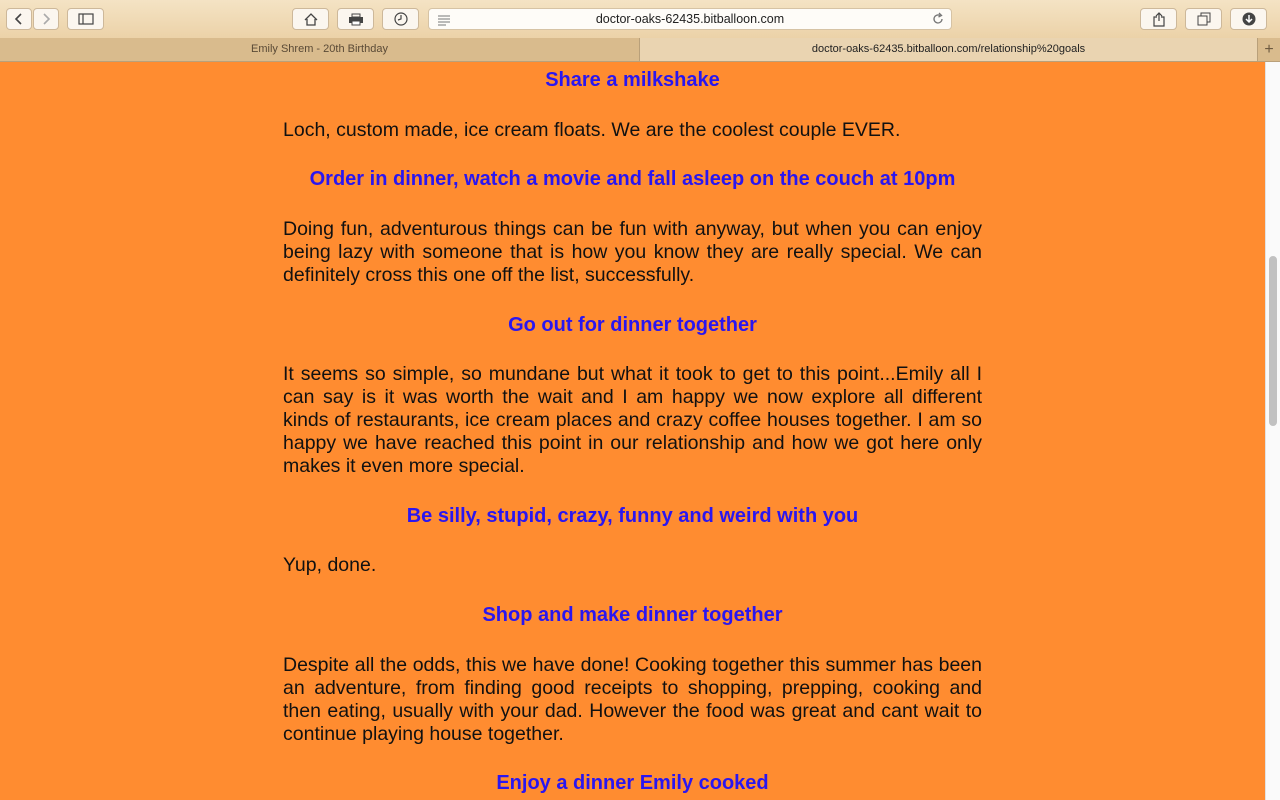 The width and height of the screenshot is (1280, 800). Describe the element at coordinates (632, 325) in the screenshot. I see `section-heading: Go out for dinner together` at that location.